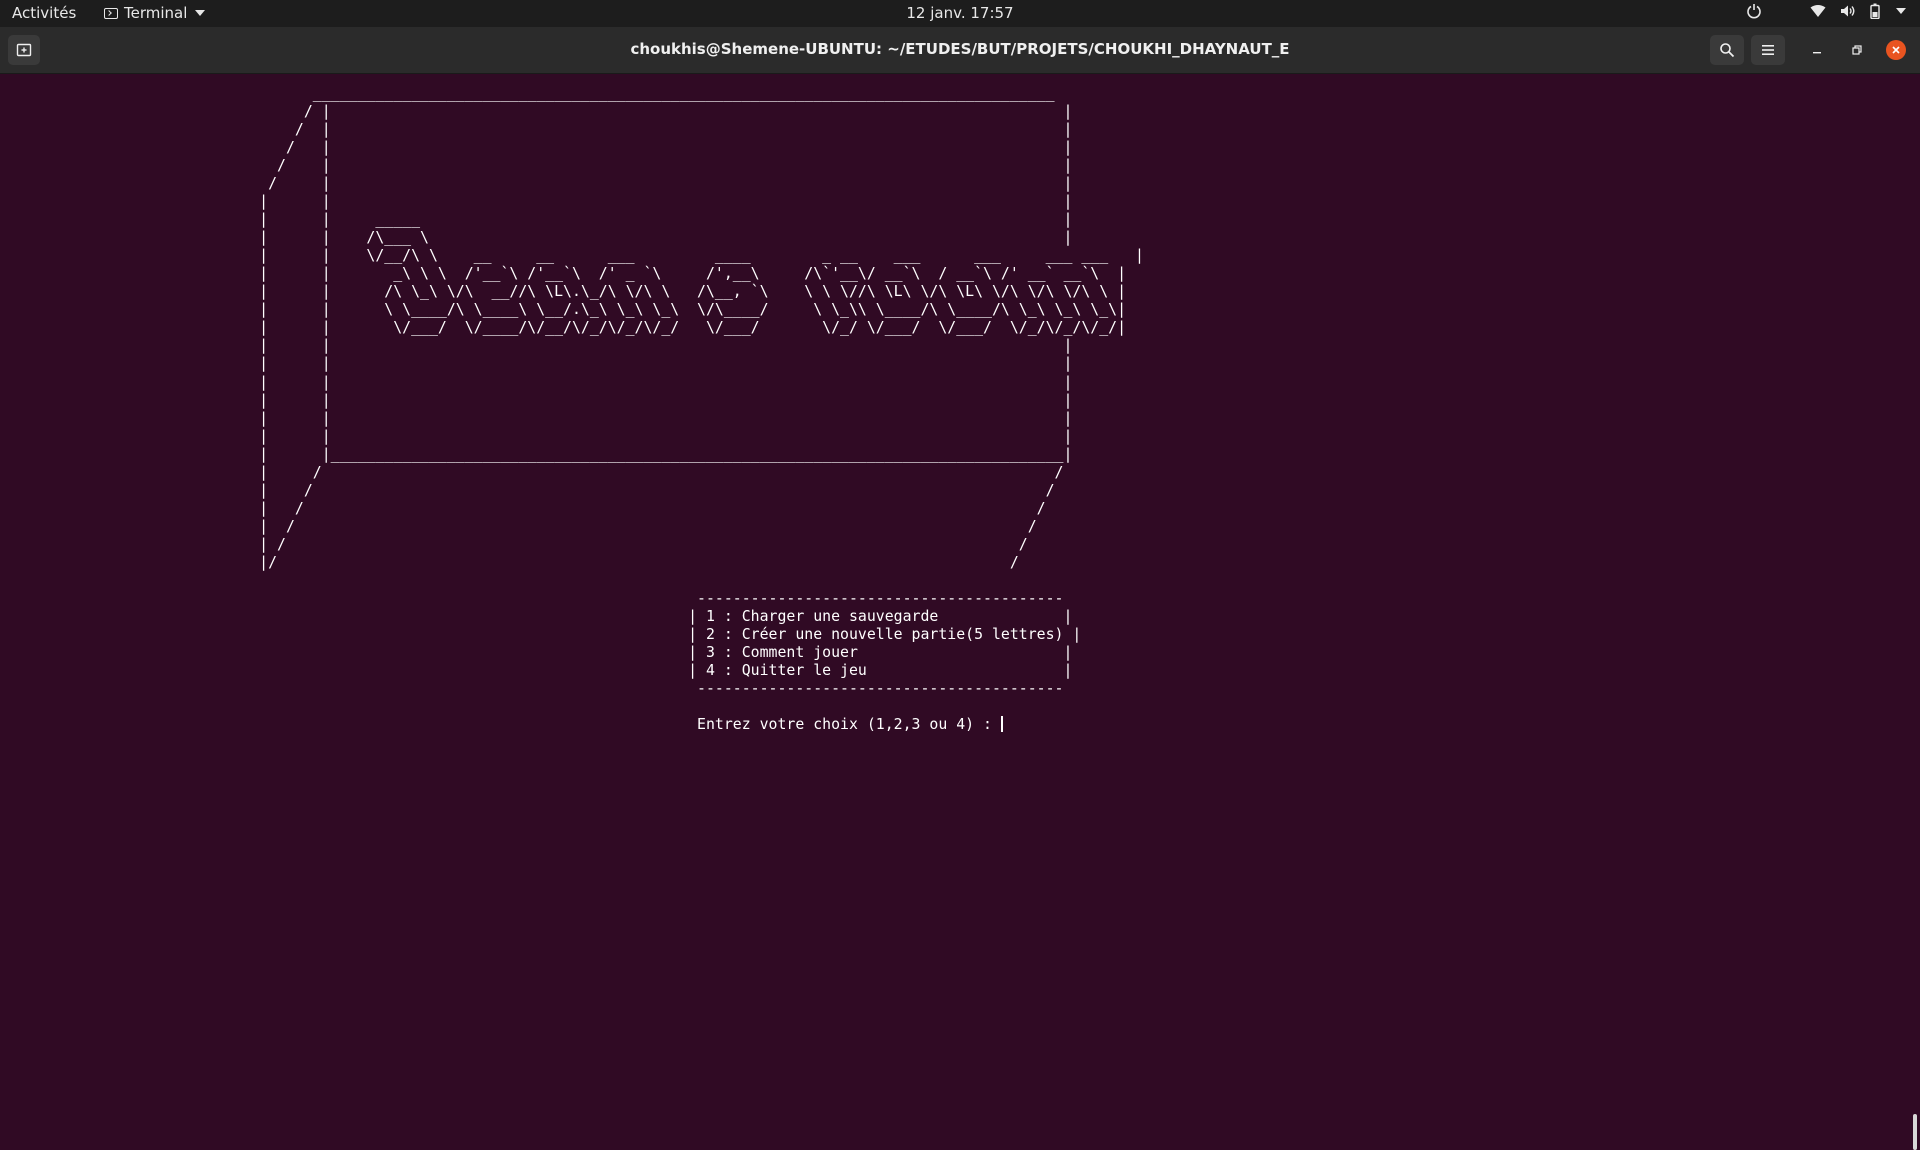 This screenshot has height=1150, width=1920. I want to click on hamburger-menu-button, so click(1768, 50).